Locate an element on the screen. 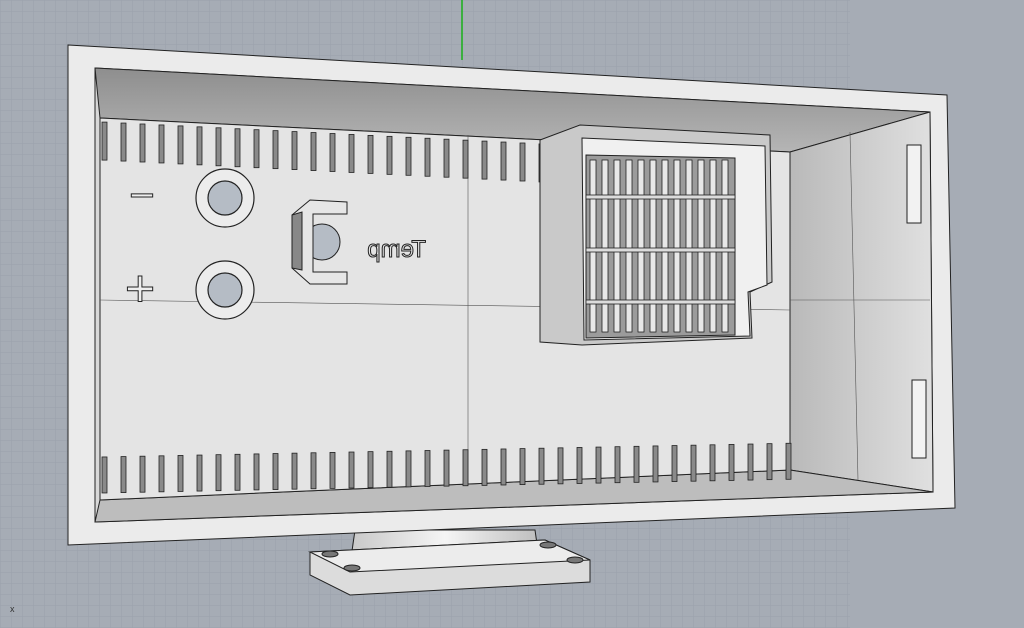 Image resolution: width=1024 pixels, height=628 pixels. minus-symbol: − is located at coordinates (142, 195).